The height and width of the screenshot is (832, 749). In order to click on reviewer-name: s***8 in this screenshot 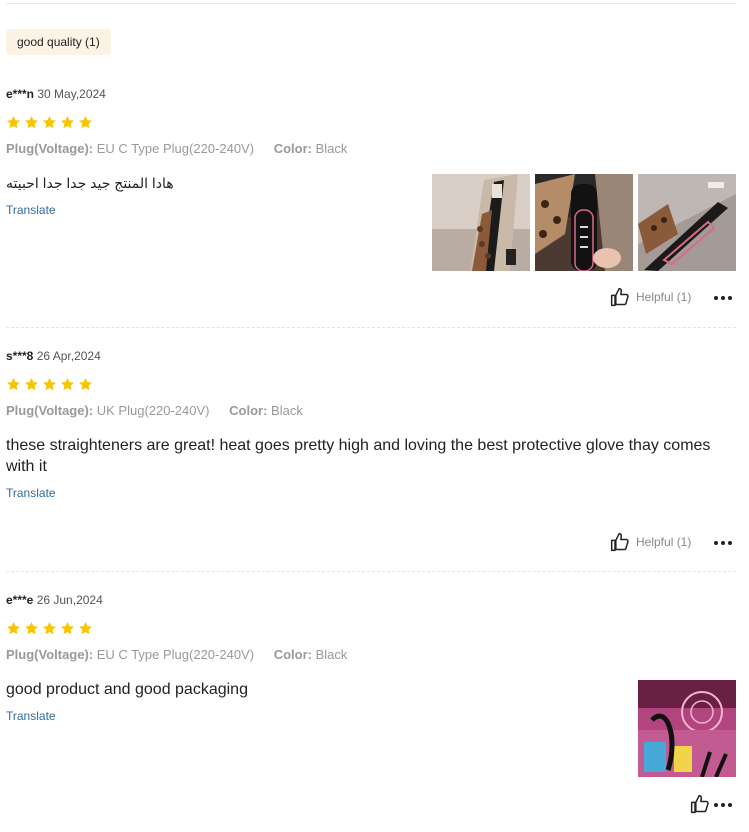, I will do `click(20, 356)`.